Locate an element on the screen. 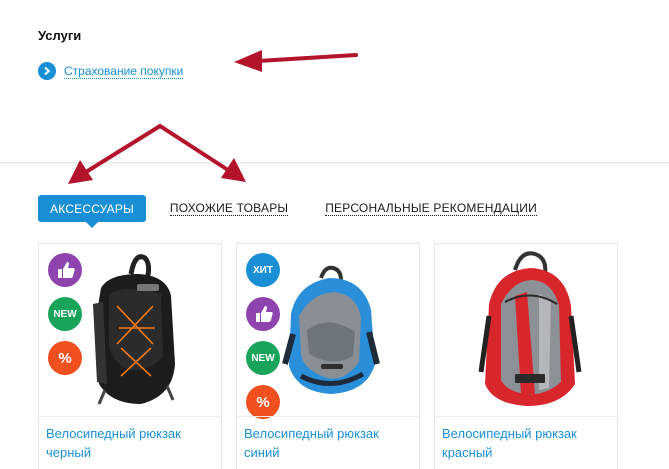 This screenshot has height=469, width=669. hit-badge-label: ХИТ is located at coordinates (263, 270).